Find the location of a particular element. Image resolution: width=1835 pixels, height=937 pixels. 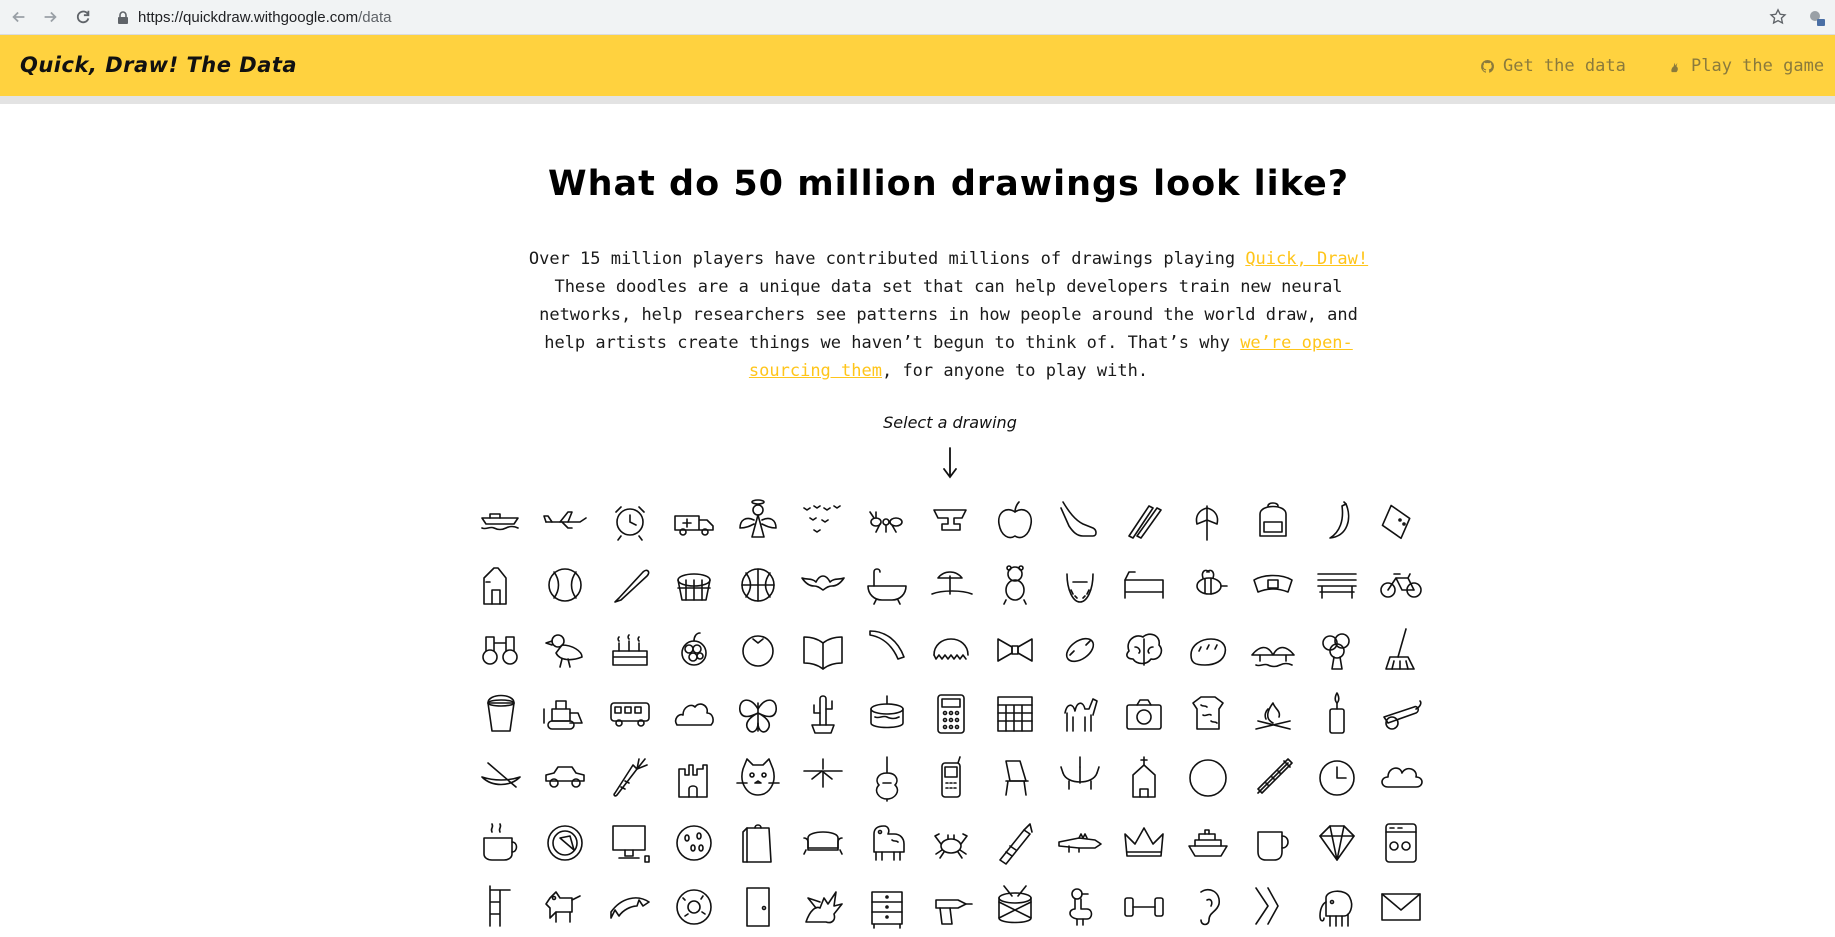

drawing-cookie is located at coordinates (694, 843).